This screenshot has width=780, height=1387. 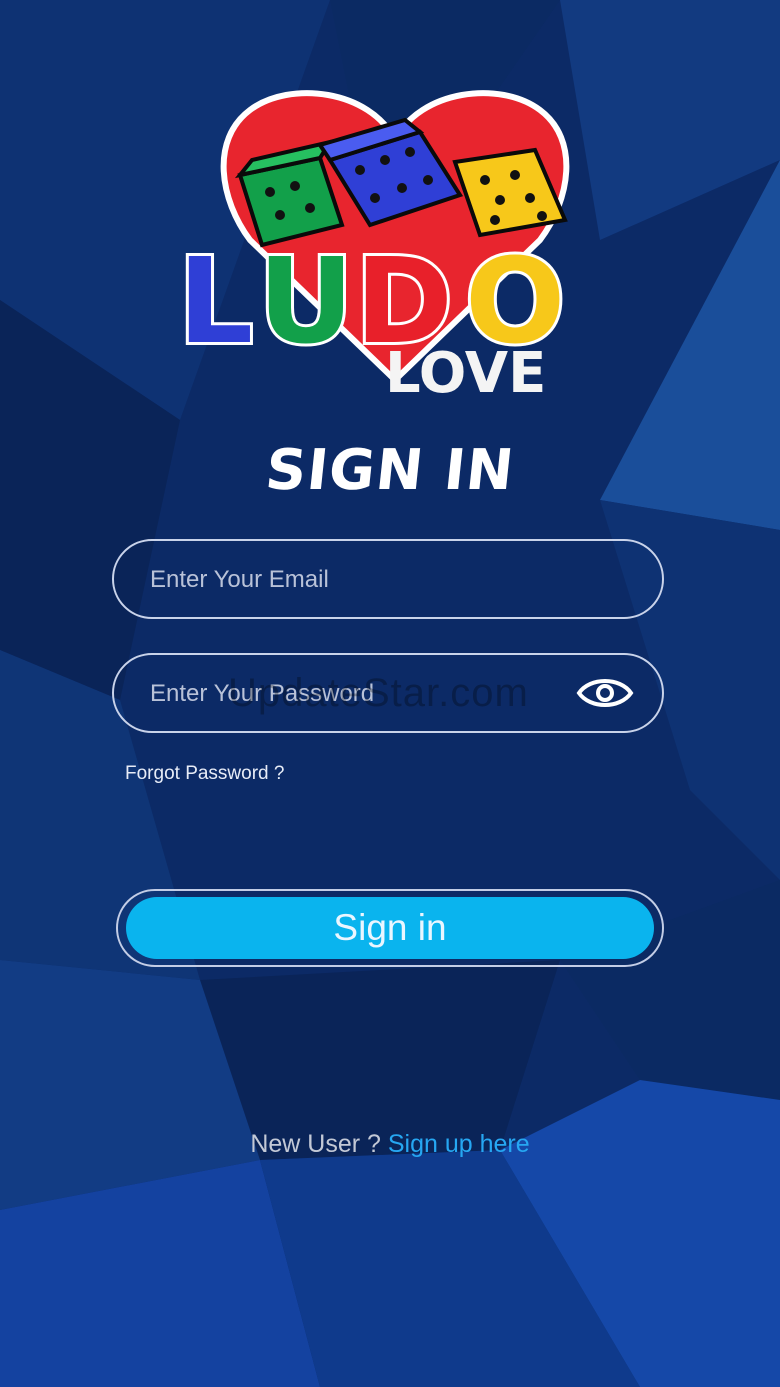 I want to click on sign-in-button-label: Sign in, so click(x=390, y=928).